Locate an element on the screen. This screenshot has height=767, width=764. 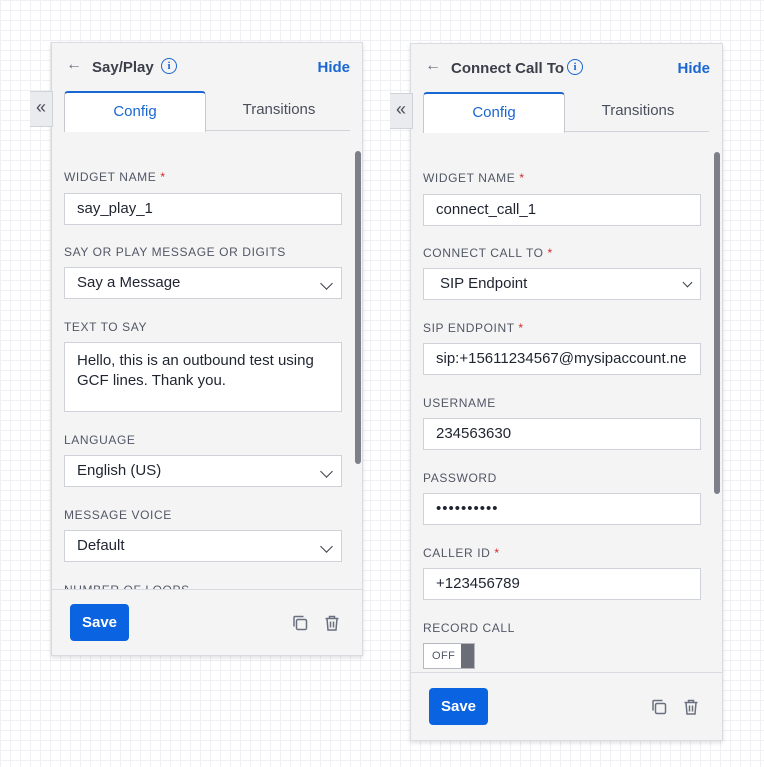
username-label: USERNAME is located at coordinates (459, 403).